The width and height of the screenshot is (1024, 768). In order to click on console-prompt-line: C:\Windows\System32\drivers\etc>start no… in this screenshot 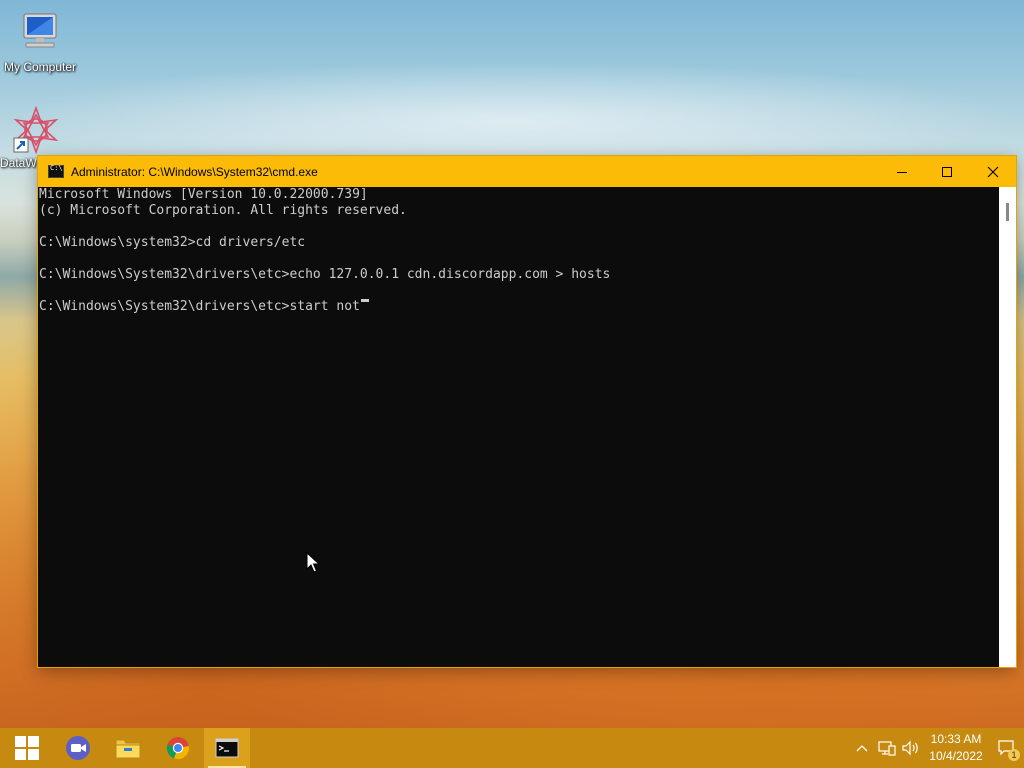, I will do `click(519, 307)`.